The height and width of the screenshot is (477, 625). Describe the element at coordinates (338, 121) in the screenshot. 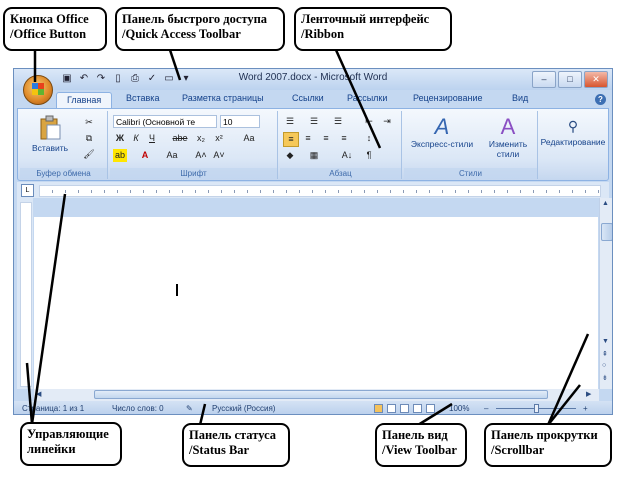

I see `multilevel-list-icon: ☰` at that location.